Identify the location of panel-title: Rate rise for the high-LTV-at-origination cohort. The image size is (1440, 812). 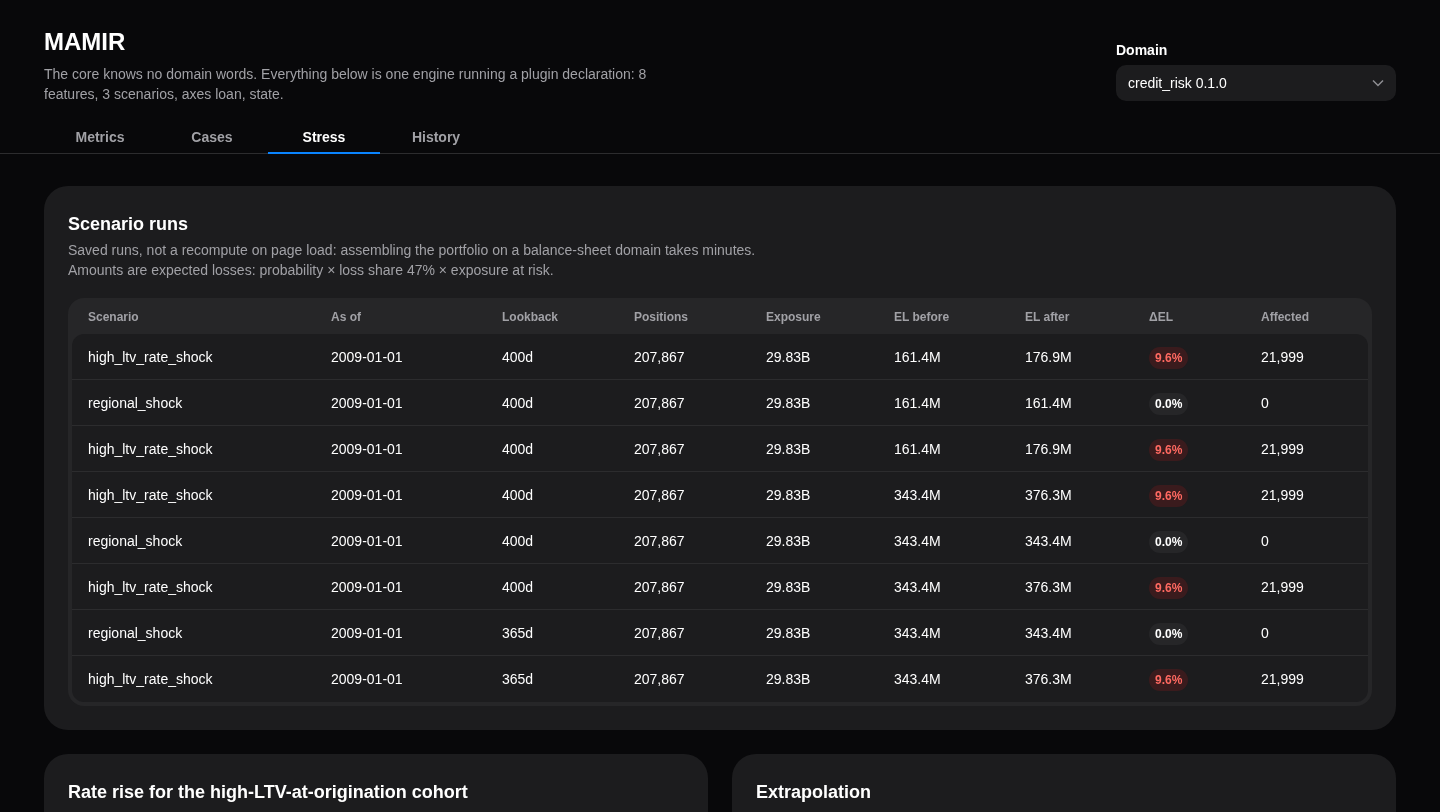
(268, 792).